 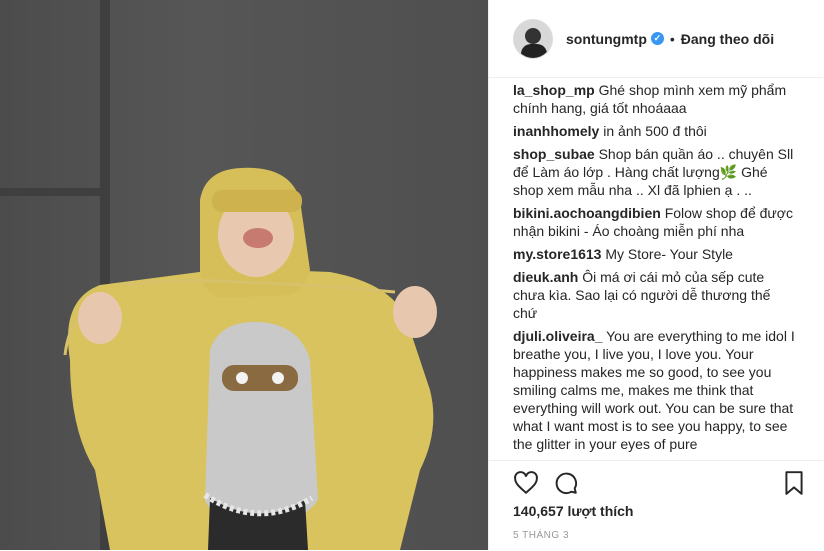 What do you see at coordinates (669, 254) in the screenshot?
I see `comment-text: My Store- Your Style` at bounding box center [669, 254].